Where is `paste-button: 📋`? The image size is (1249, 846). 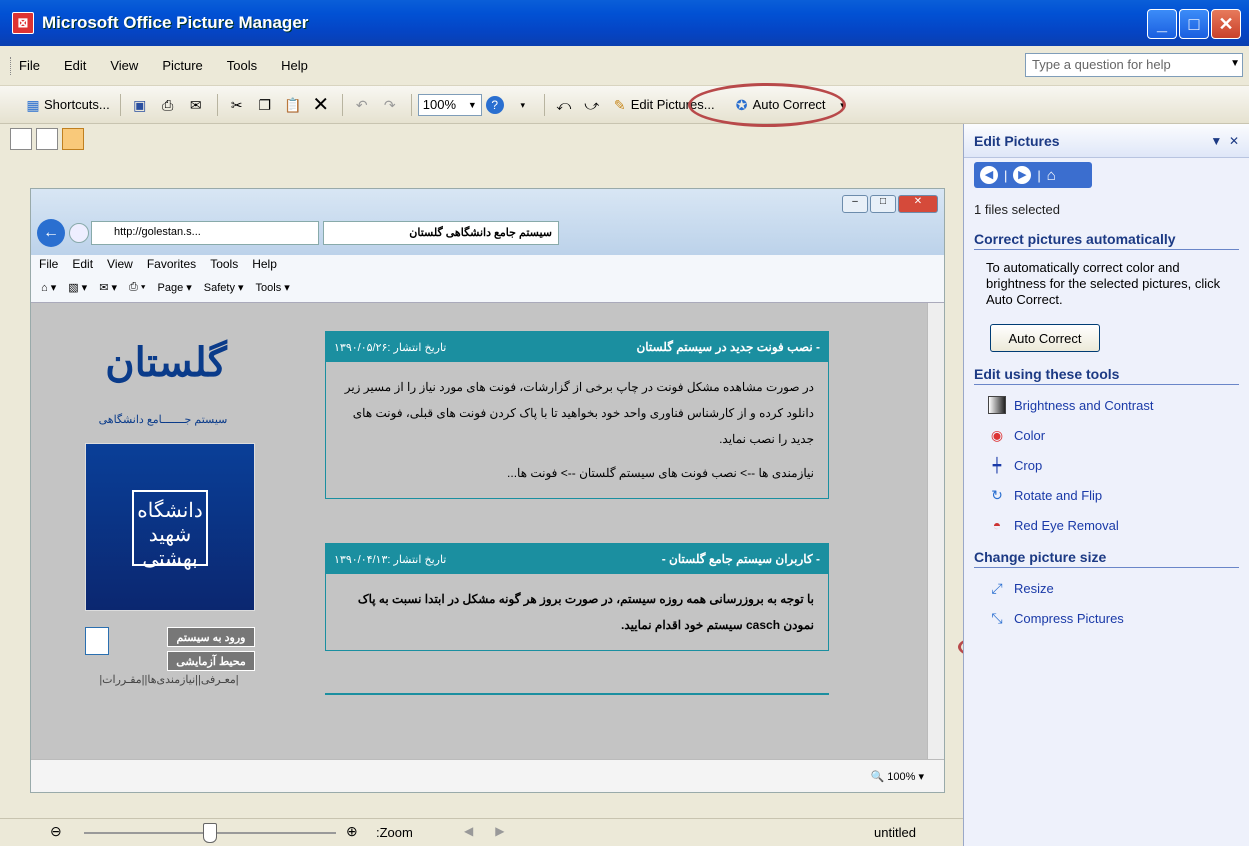 paste-button: 📋 is located at coordinates (294, 105).